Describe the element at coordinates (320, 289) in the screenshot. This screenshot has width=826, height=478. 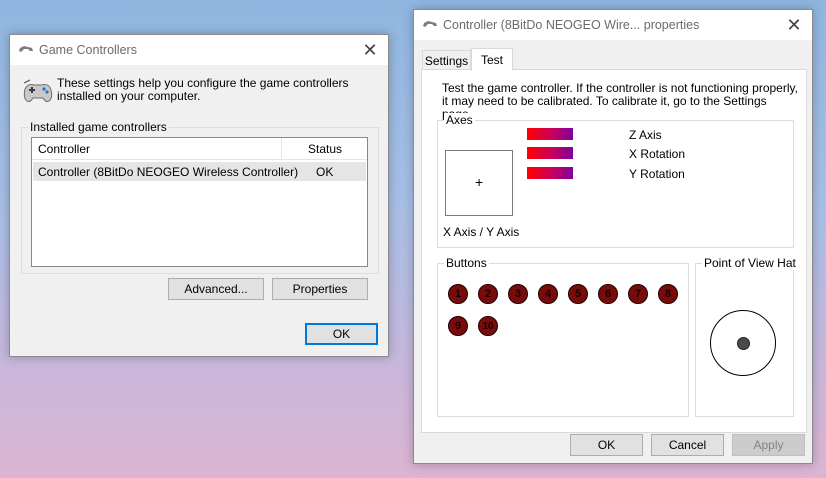
I see `properties-button: Properties` at that location.